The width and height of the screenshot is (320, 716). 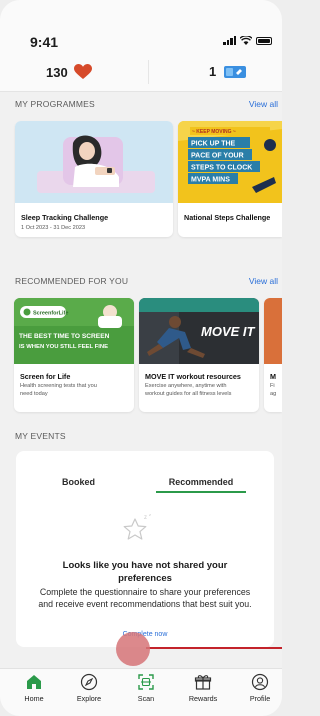 I want to click on signal-icon, so click(x=229, y=40).